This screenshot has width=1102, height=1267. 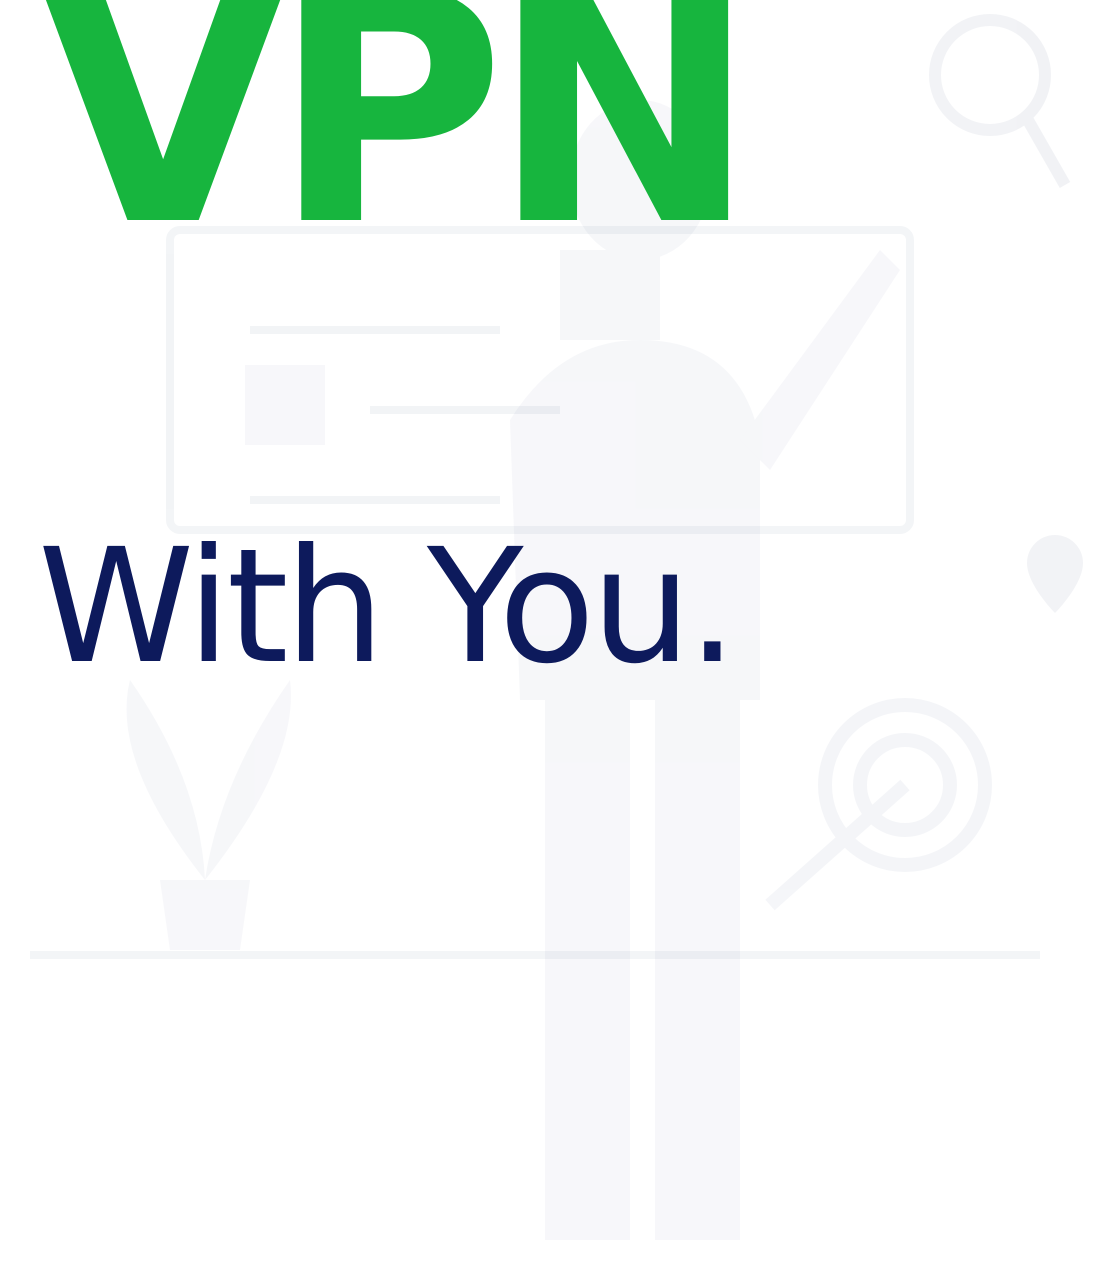 I want to click on target-icon, so click(x=878, y=804).